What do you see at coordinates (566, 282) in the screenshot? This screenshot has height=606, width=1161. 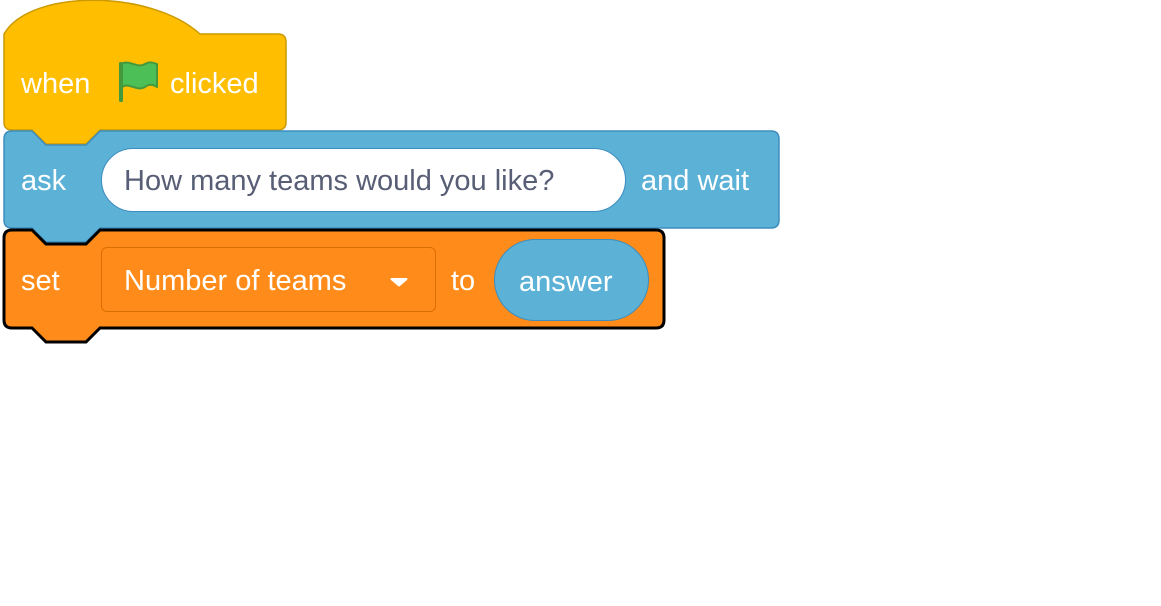 I see `answer-reporter-text: answer` at bounding box center [566, 282].